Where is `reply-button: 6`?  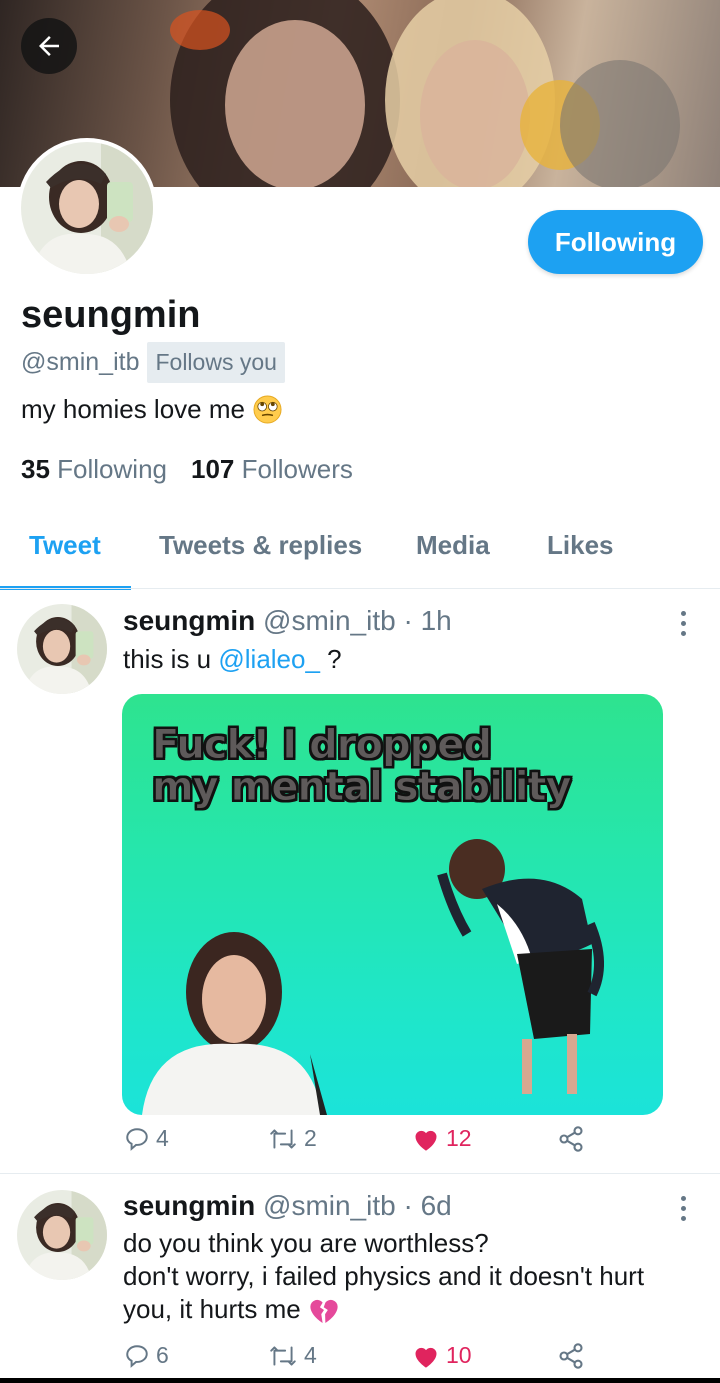
reply-button: 6 is located at coordinates (146, 1355).